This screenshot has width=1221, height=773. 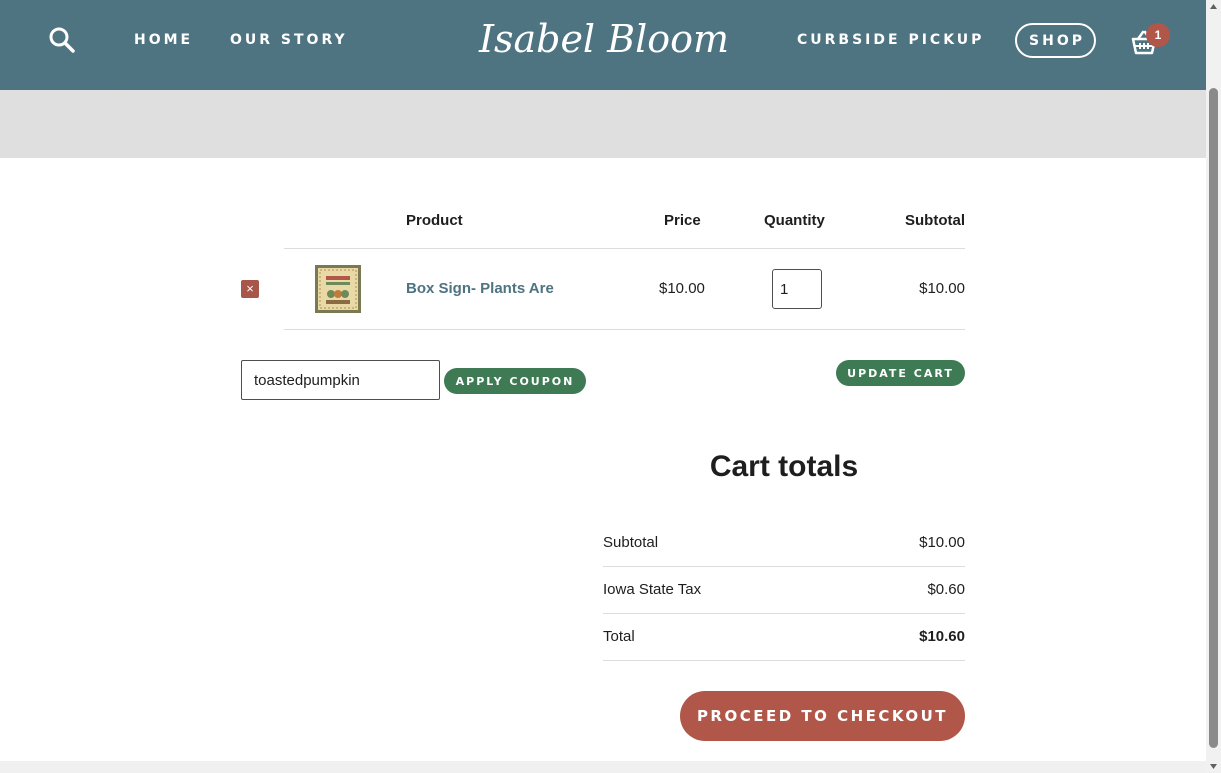 I want to click on product-subtotal: $10.00, so click(x=942, y=288).